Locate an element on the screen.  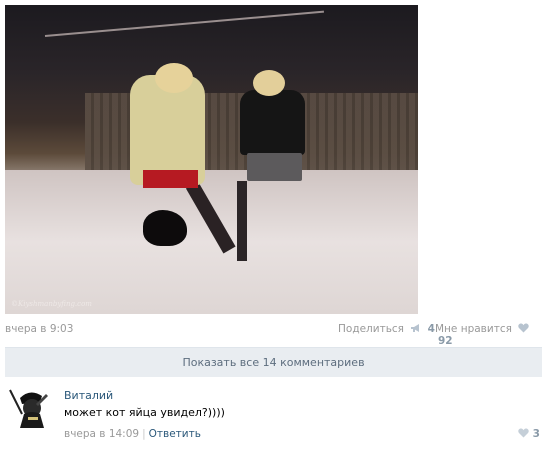
avatar is located at coordinates (29, 407).